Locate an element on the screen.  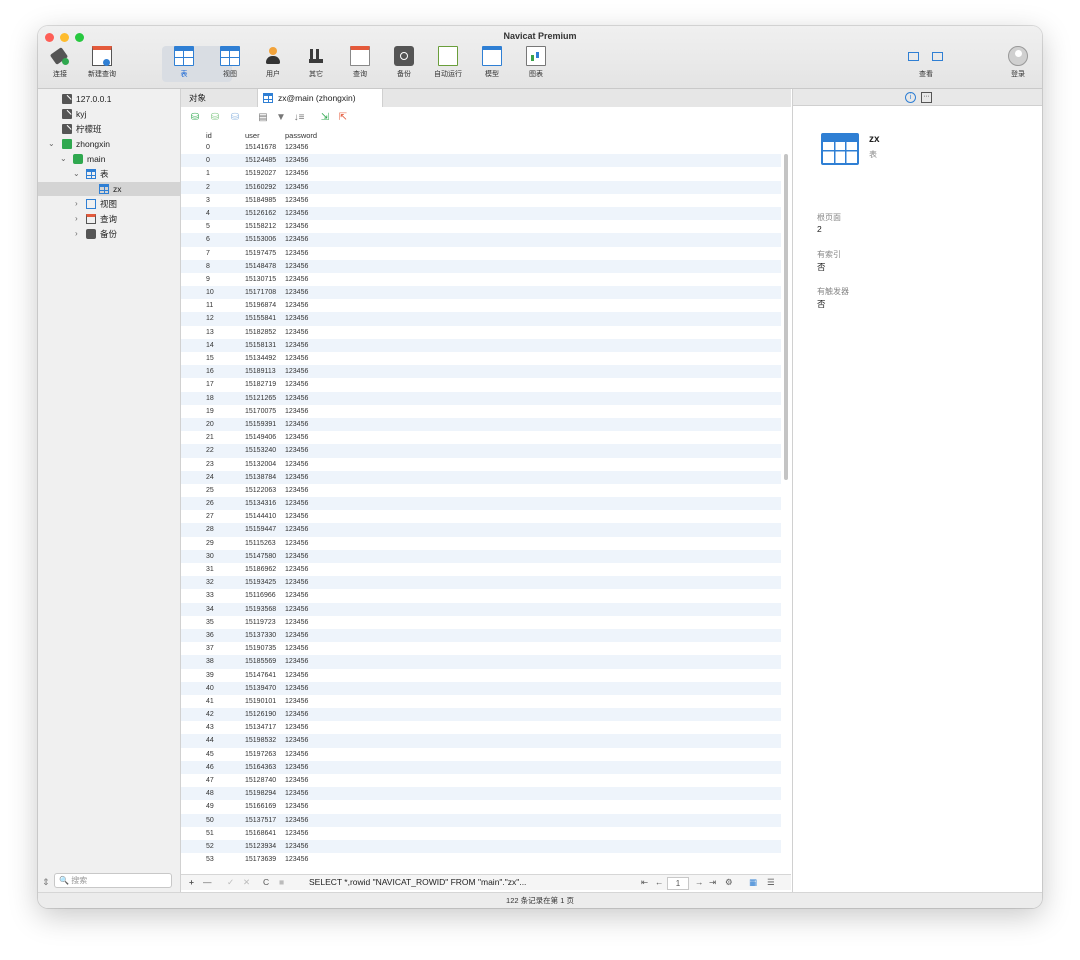
table-row: 49 15166169 123456 is located at coordinates (481, 806).